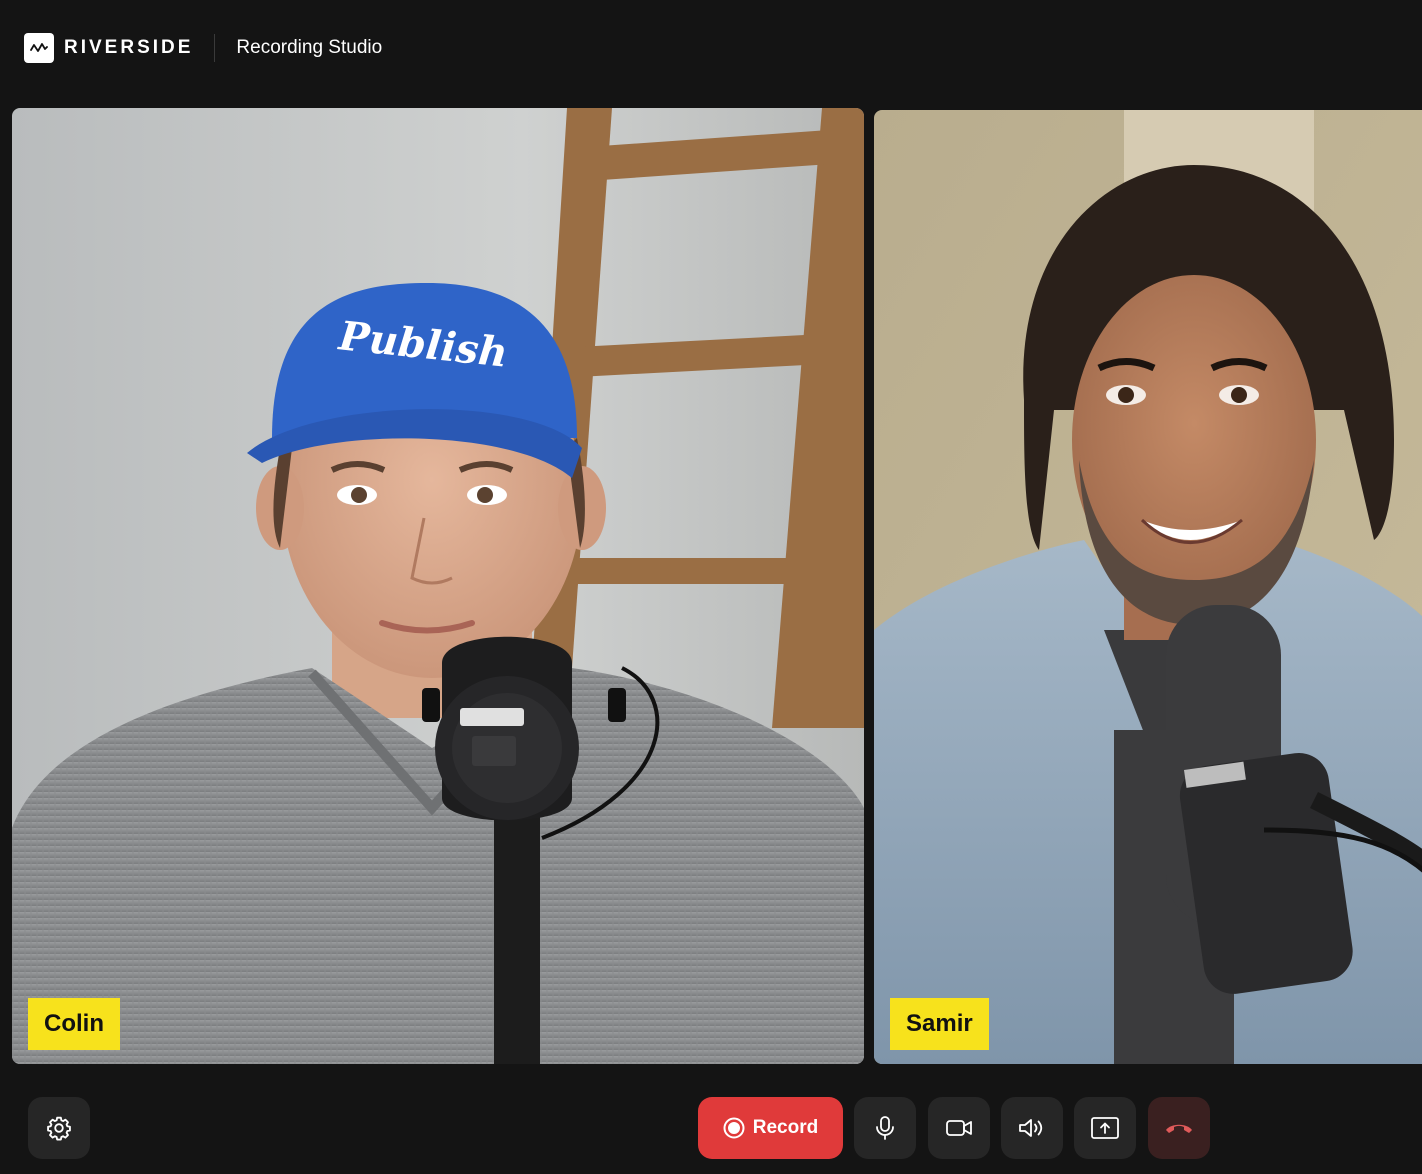 Image resolution: width=1422 pixels, height=1174 pixels. I want to click on camera-toggle-button, so click(959, 1128).